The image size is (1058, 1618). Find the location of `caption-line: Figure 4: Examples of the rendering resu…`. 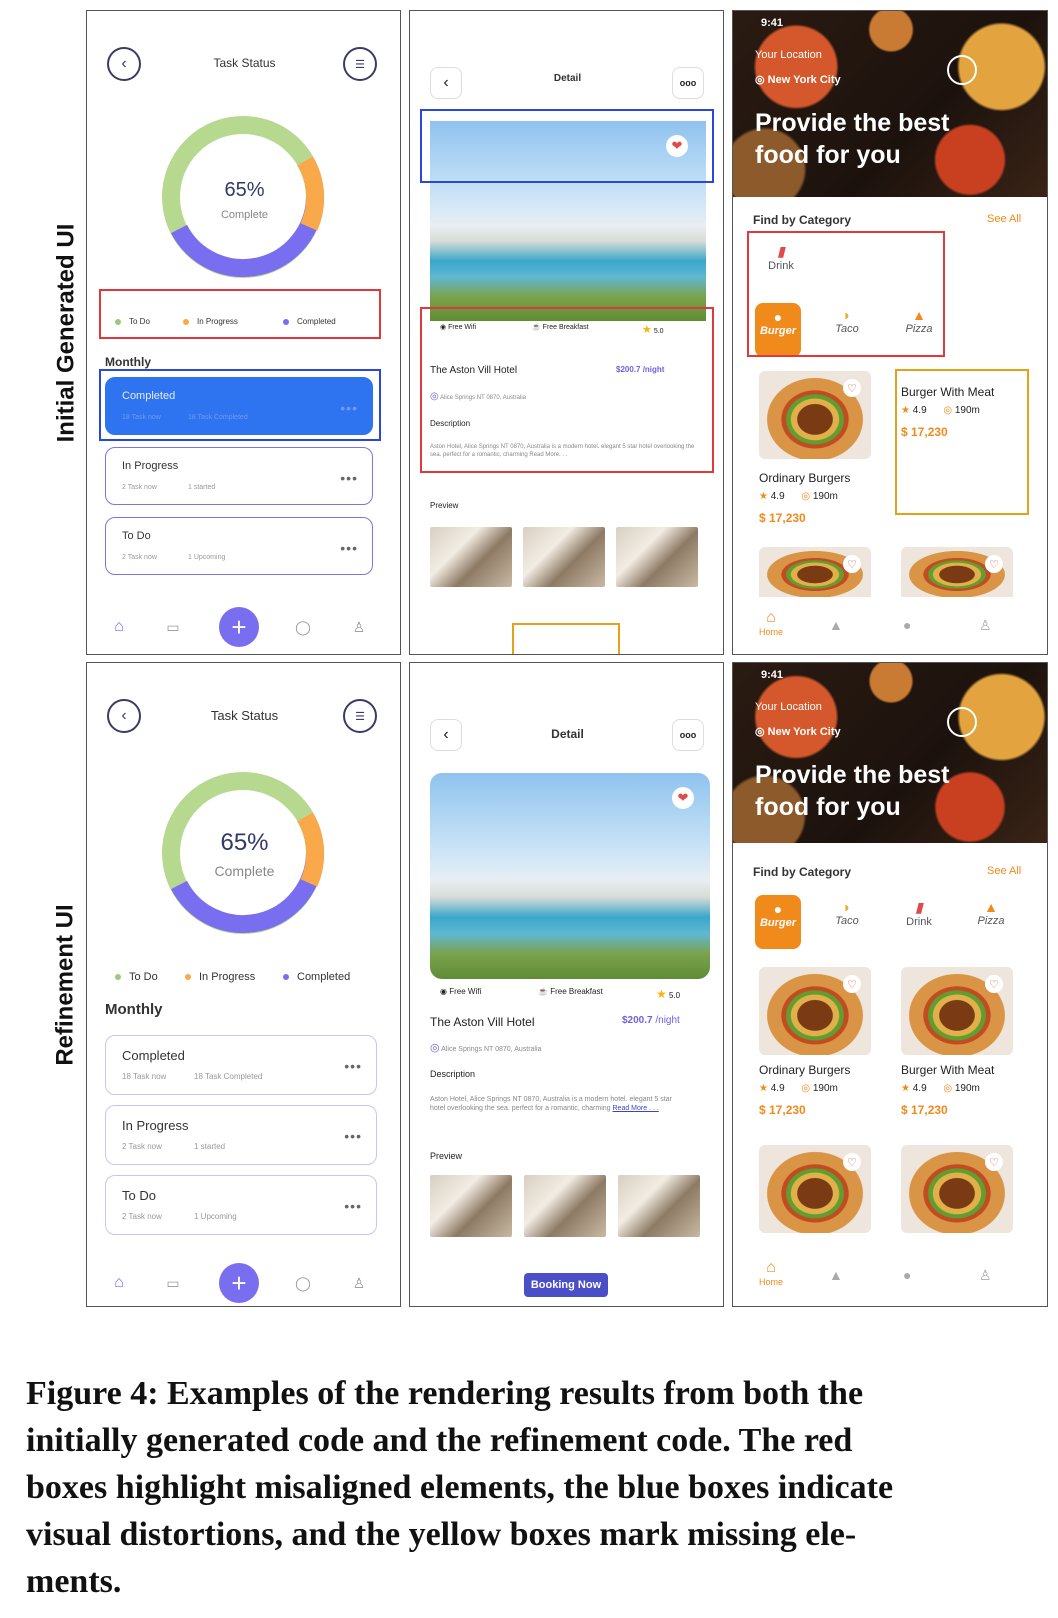

caption-line: Figure 4: Examples of the rendering resu… is located at coordinates (445, 1393).